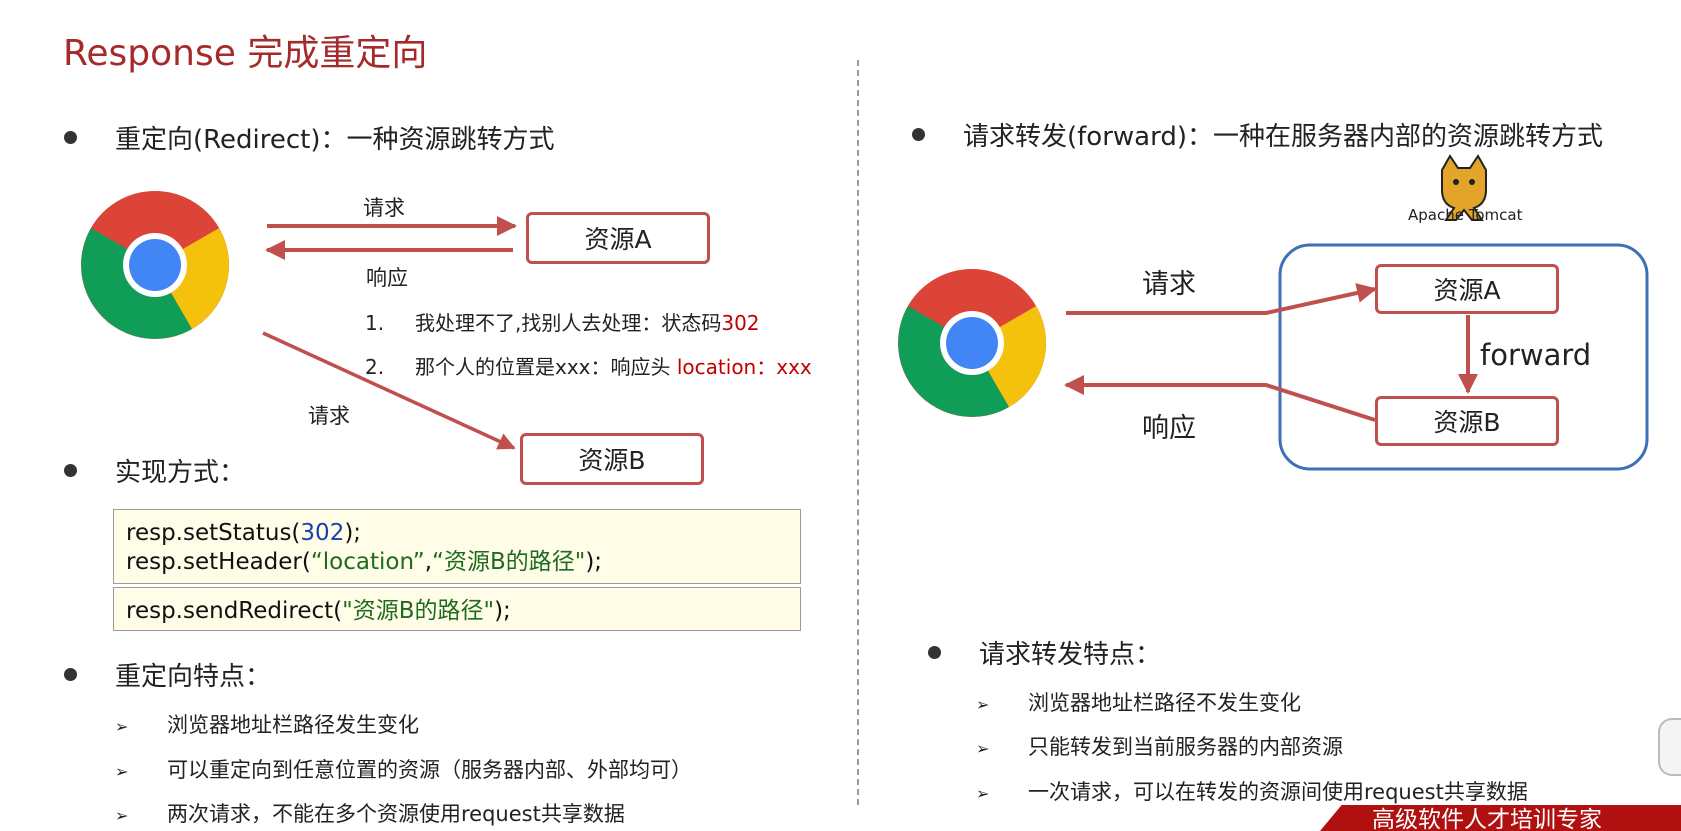 The image size is (1681, 831). What do you see at coordinates (562, 323) in the screenshot?
I see `redirect-note-1: 1. 我处理不了,找别人去处理：状态码302` at bounding box center [562, 323].